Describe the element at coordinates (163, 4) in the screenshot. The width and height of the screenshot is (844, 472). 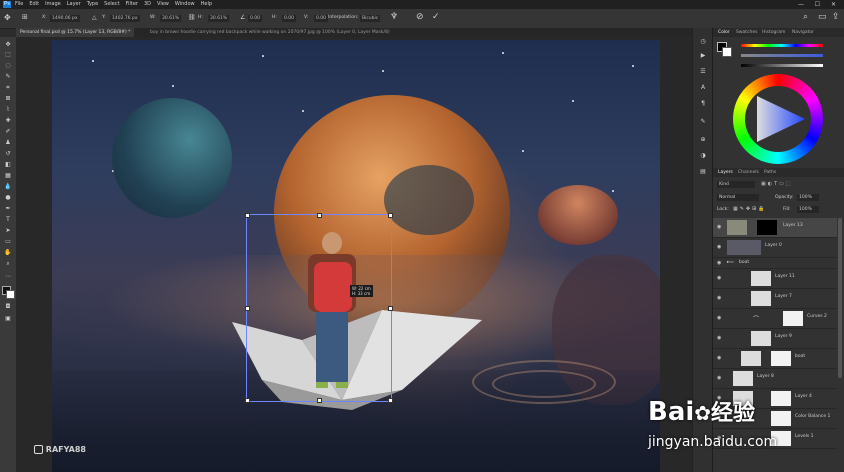
I see `menu-view: View` at that location.